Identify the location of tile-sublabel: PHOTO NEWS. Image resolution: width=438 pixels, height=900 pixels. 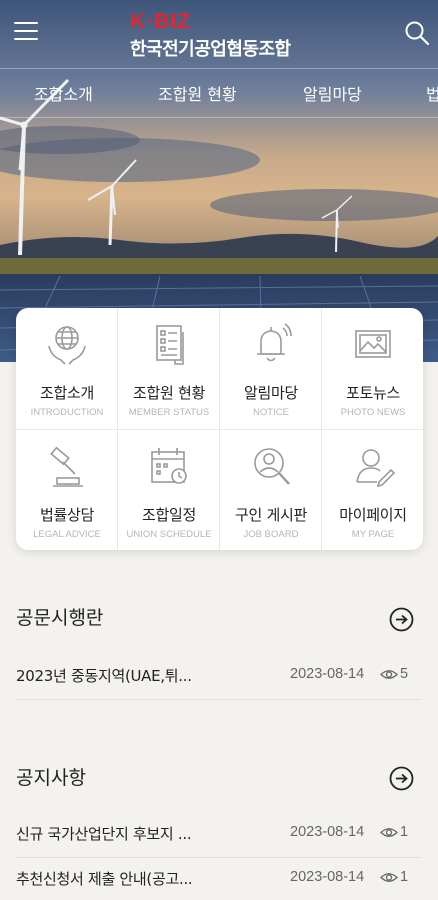
(373, 412).